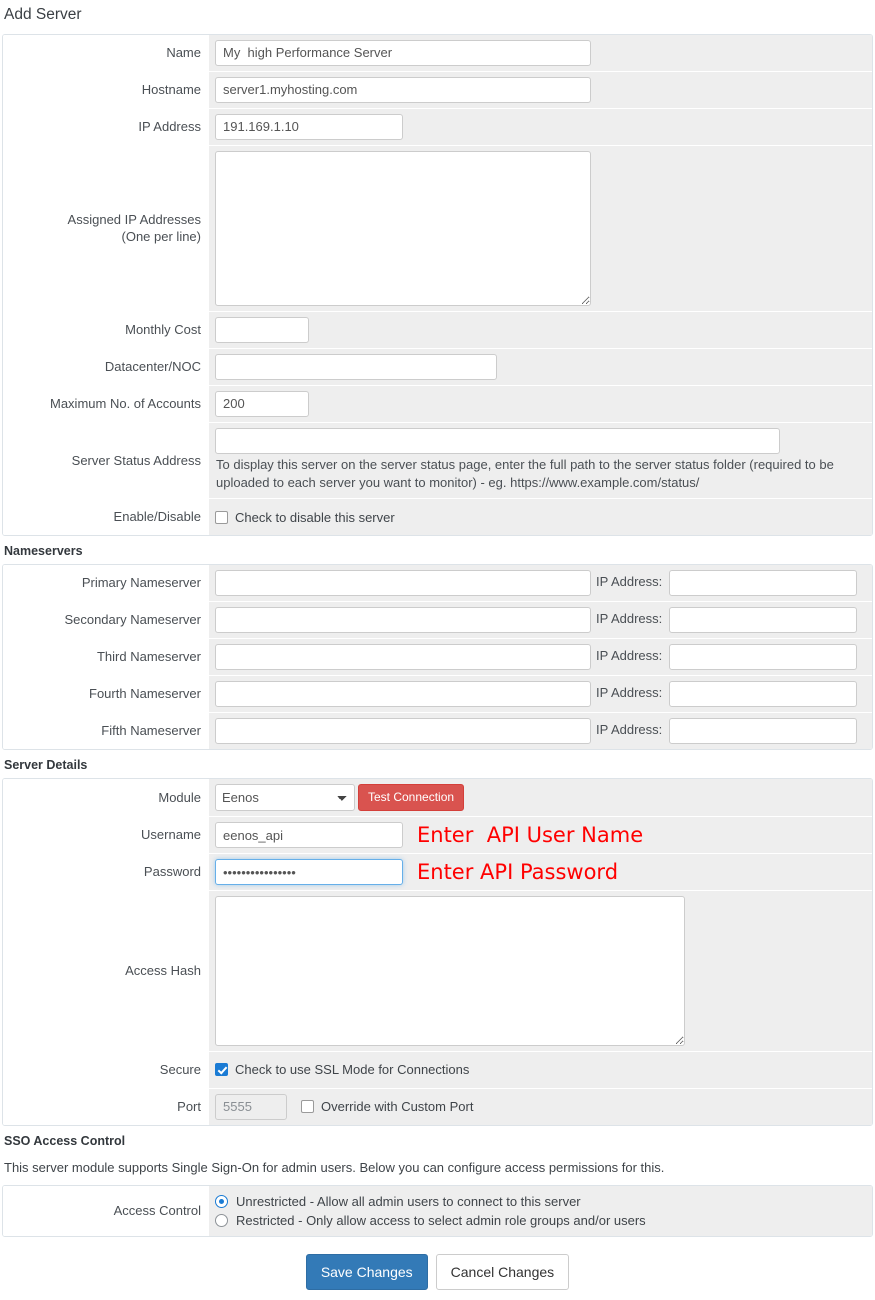  I want to click on disable-server-checkbox-row: Check to disable this server, so click(305, 517).